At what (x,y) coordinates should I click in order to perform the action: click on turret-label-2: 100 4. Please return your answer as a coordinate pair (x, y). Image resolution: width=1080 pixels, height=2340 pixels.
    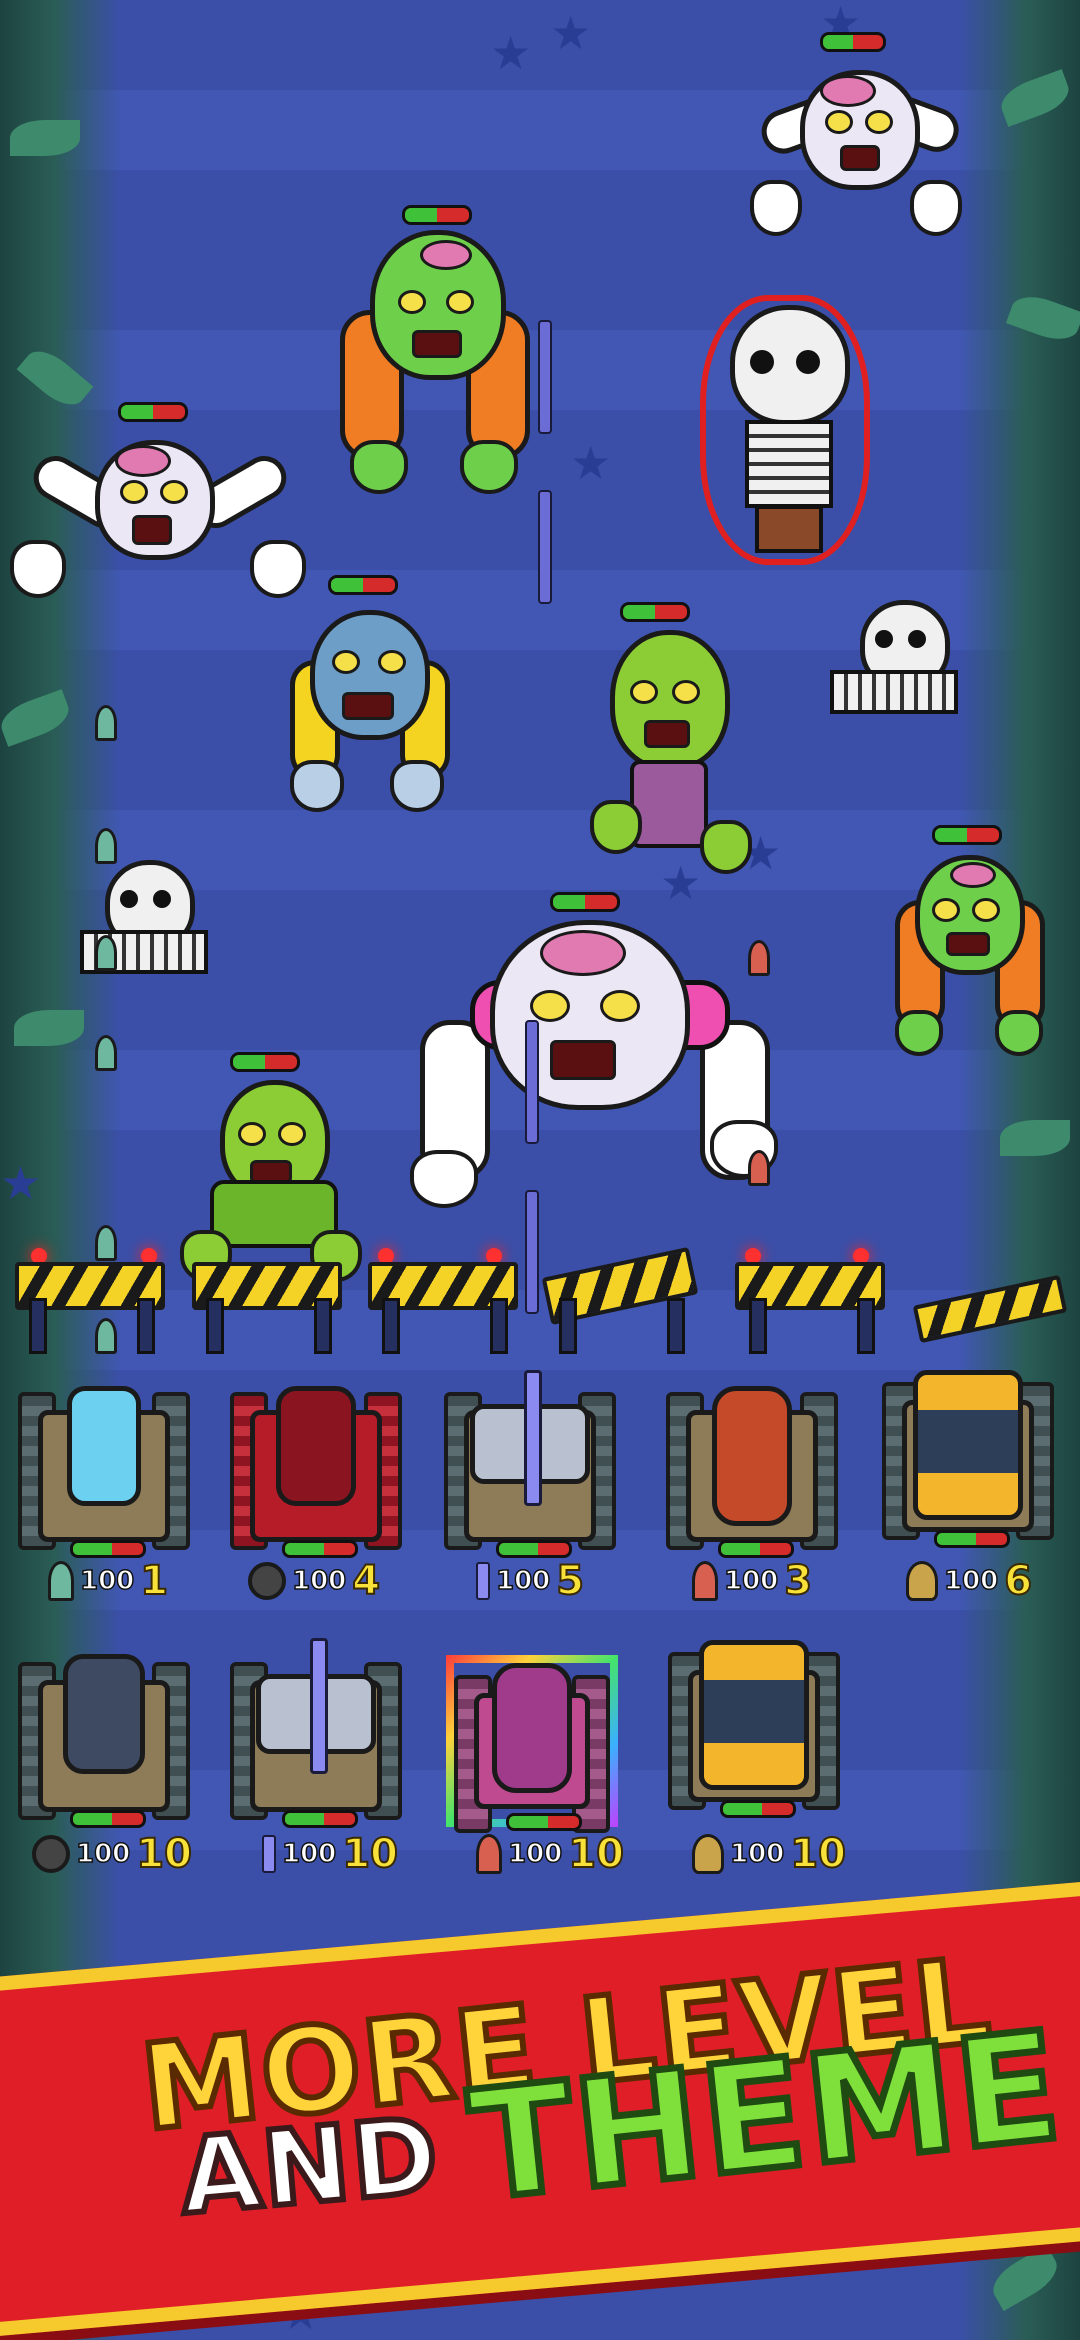
    Looking at the image, I should click on (314, 1581).